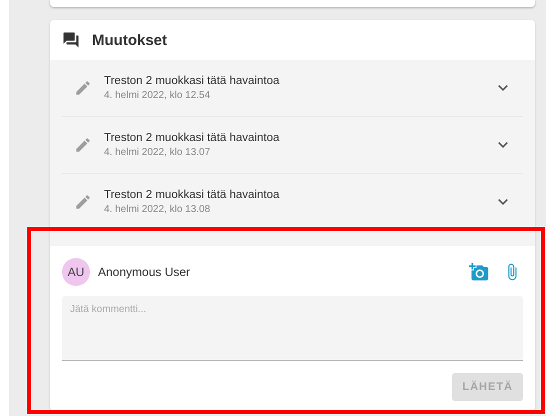  I want to click on forum-icon, so click(71, 40).